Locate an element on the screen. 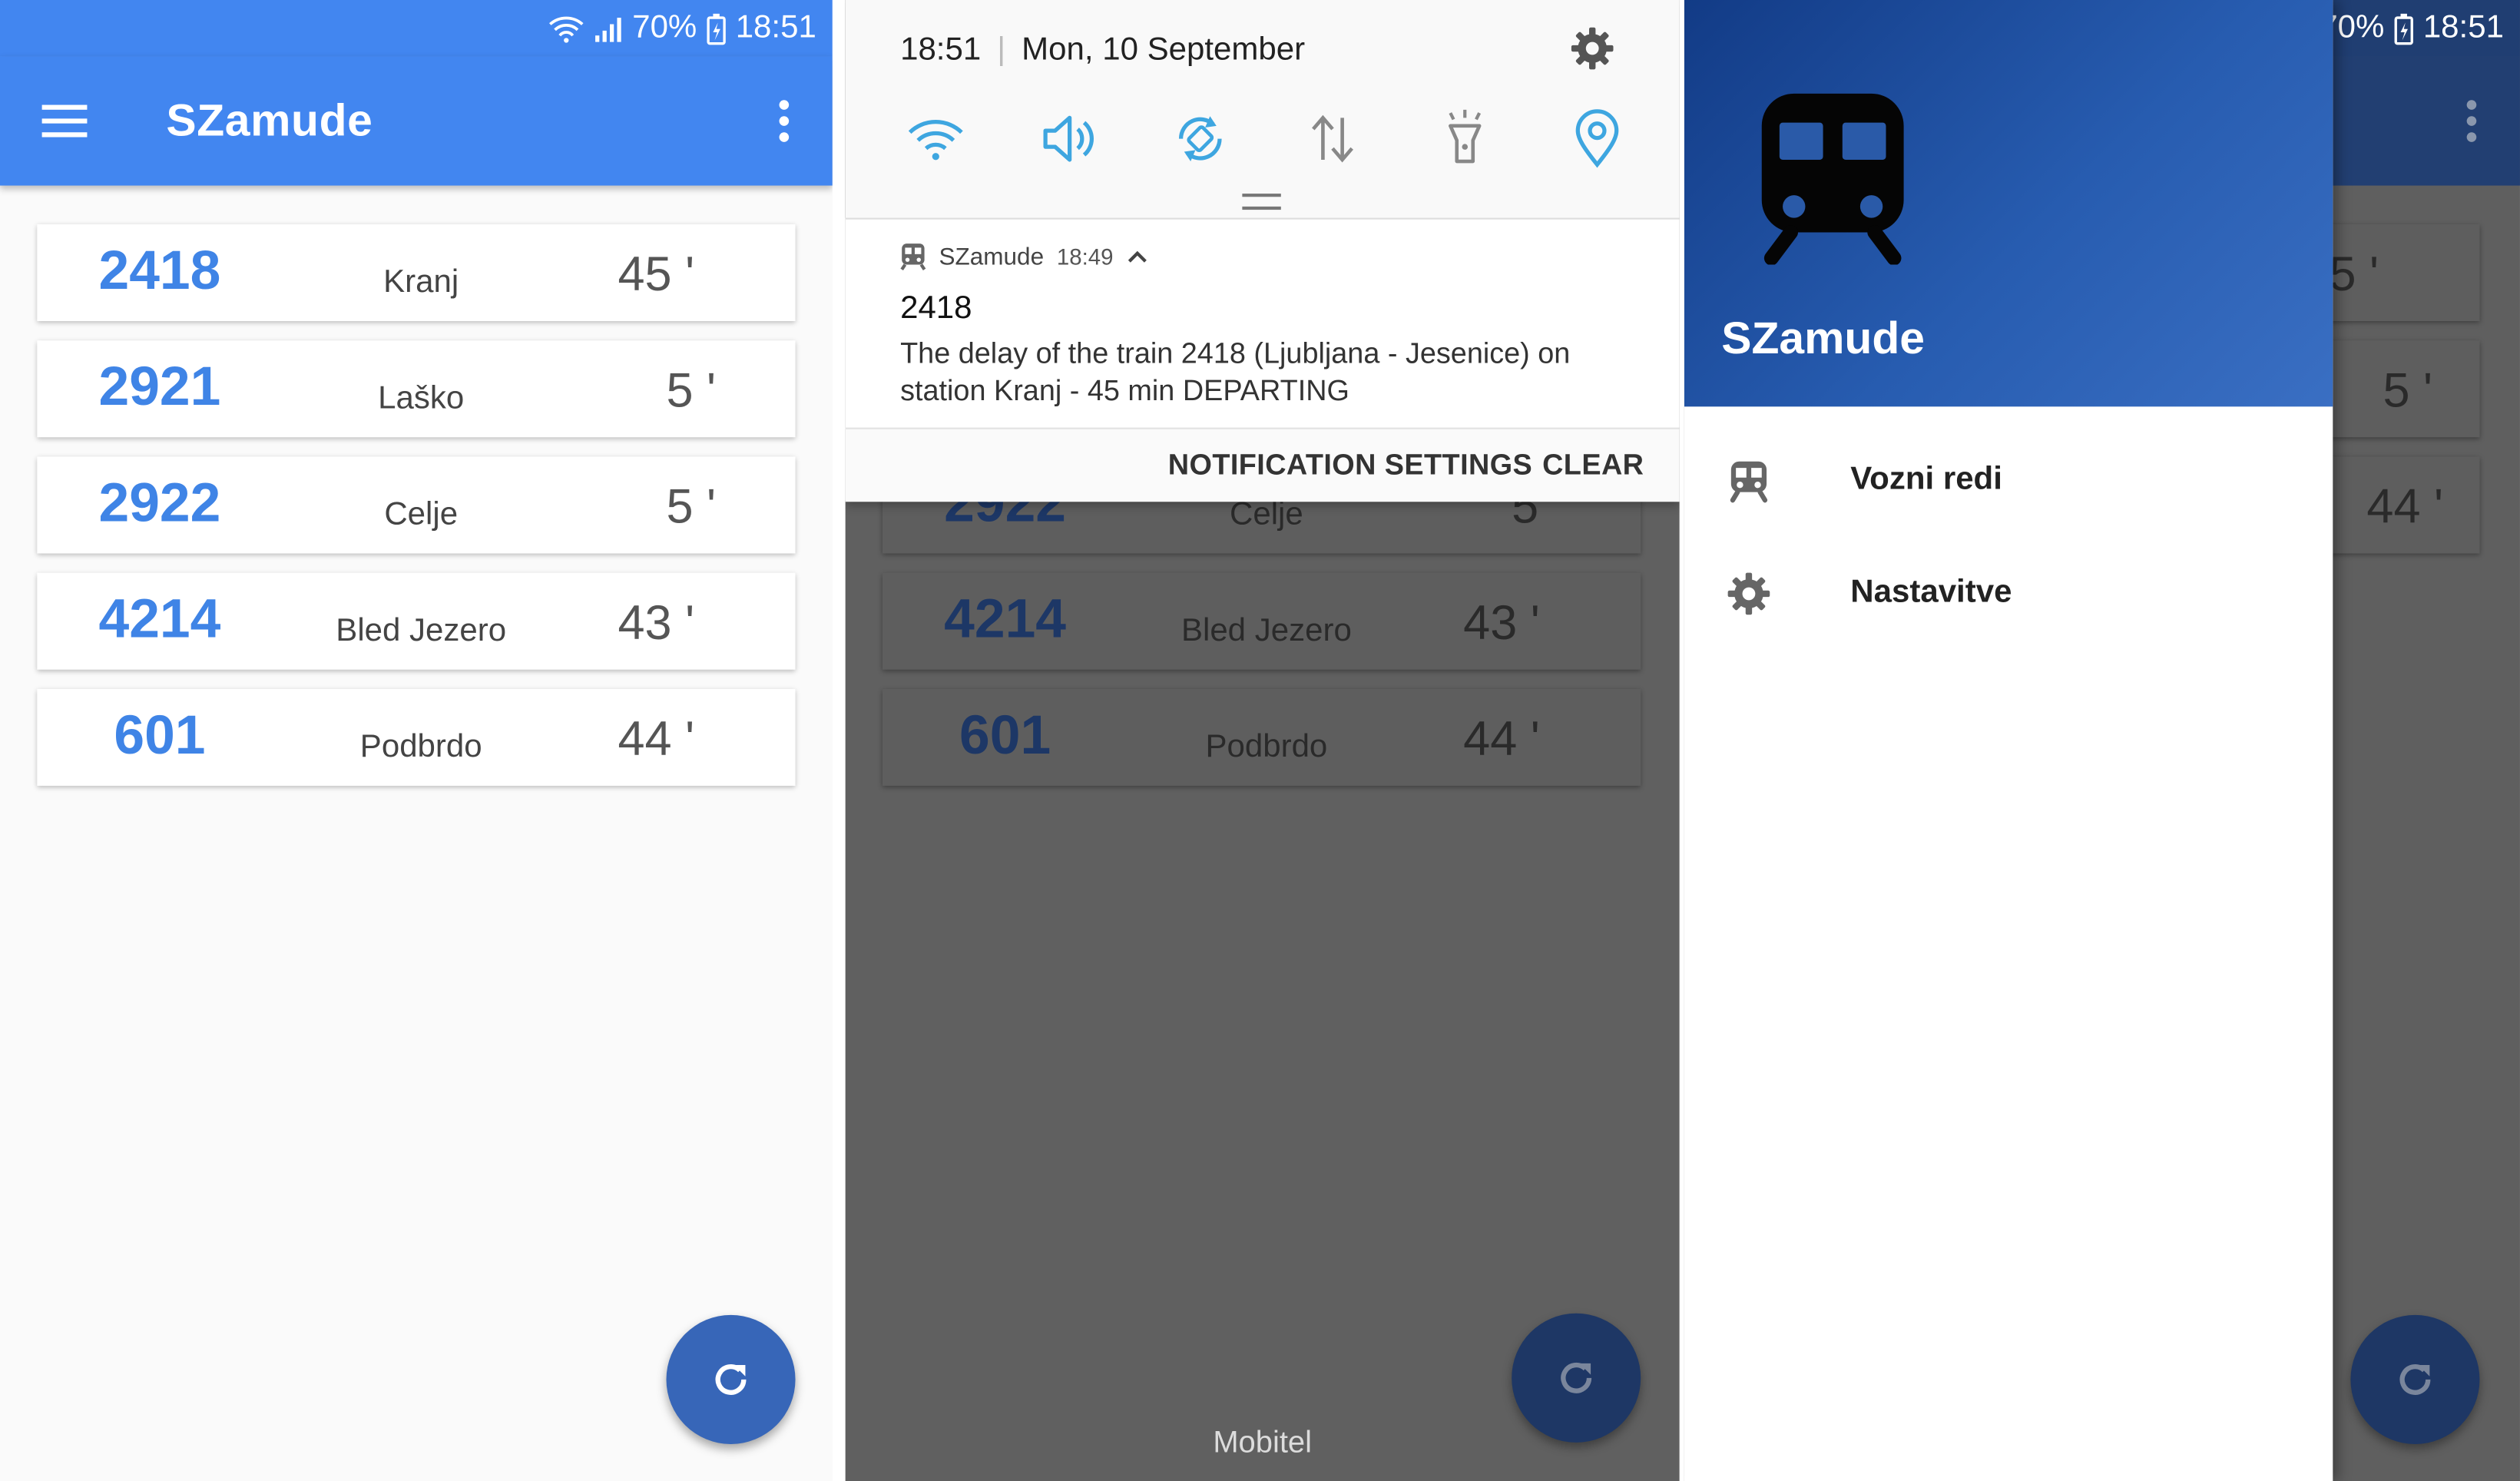 This screenshot has width=2520, height=1481. carrier-label: Mobitel is located at coordinates (1263, 1443).